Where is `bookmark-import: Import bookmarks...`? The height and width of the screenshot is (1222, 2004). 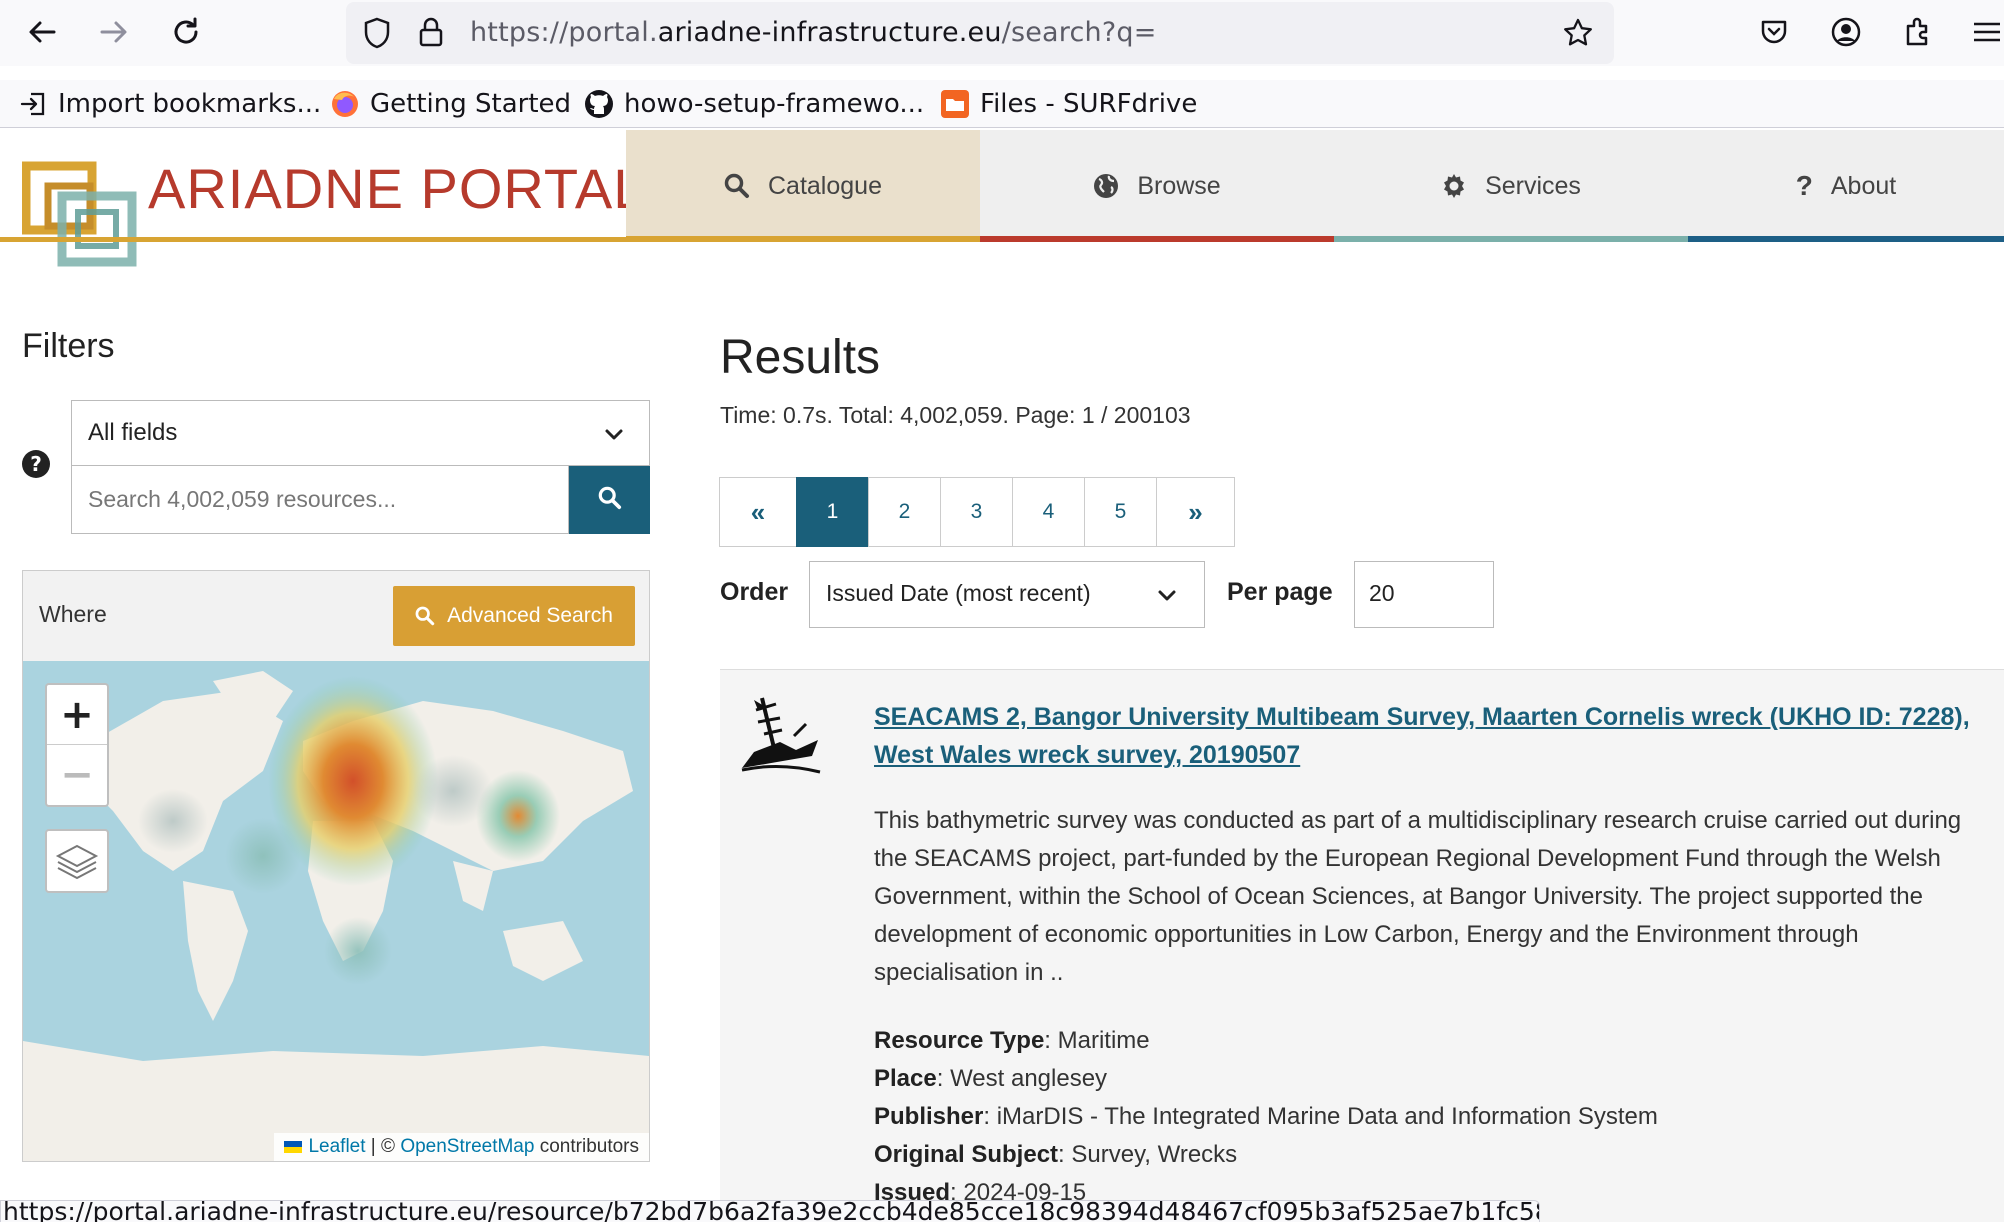 bookmark-import: Import bookmarks... is located at coordinates (169, 104).